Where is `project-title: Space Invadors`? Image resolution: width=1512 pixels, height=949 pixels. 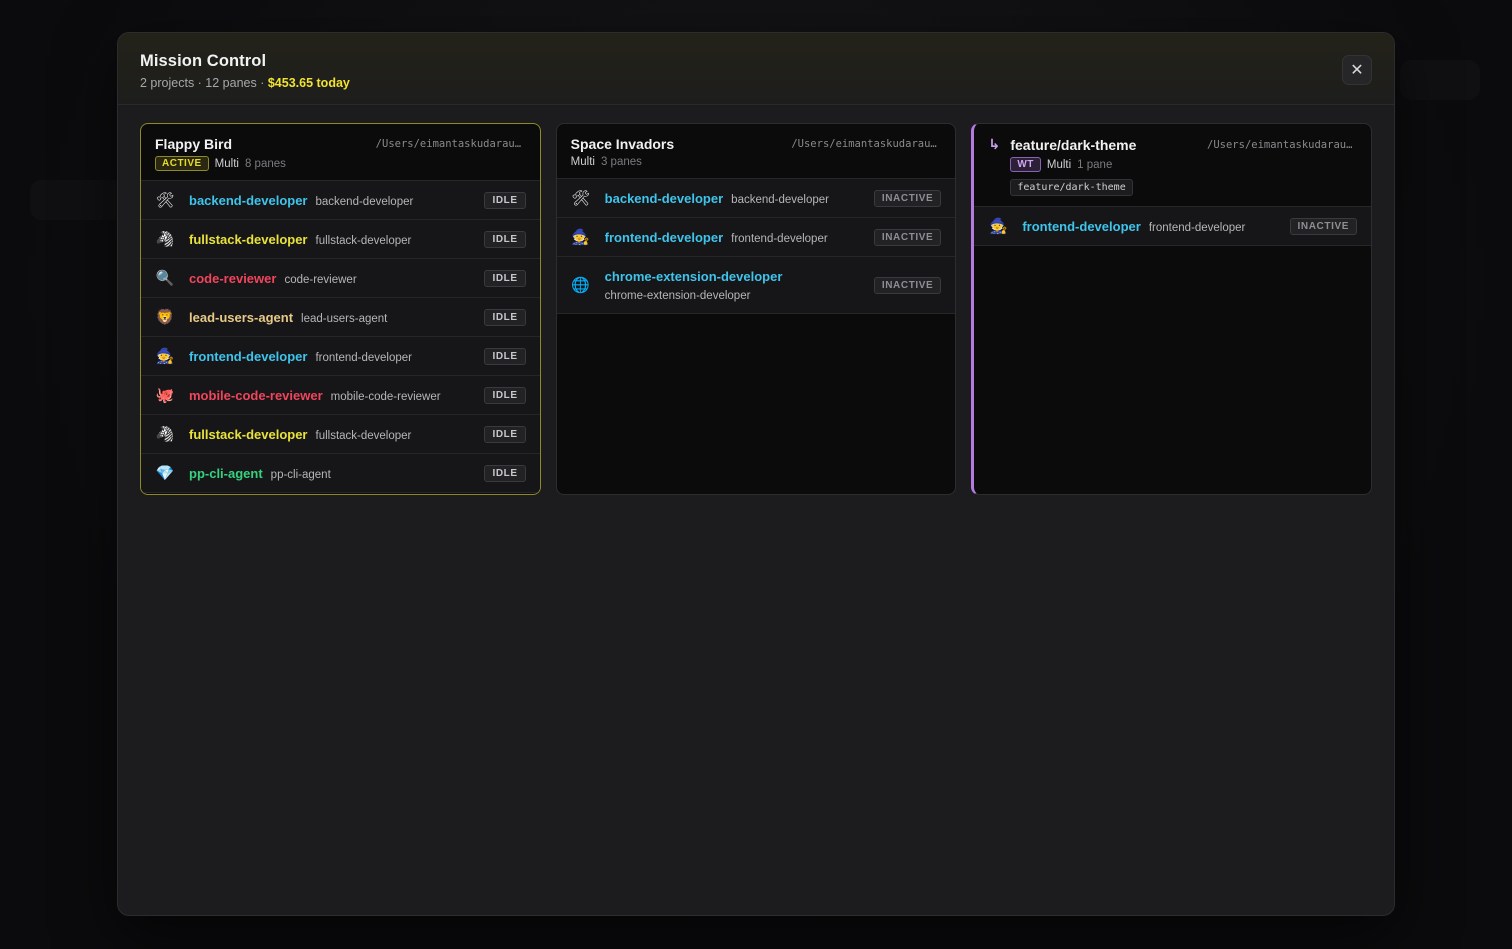
project-title: Space Invadors is located at coordinates (622, 144).